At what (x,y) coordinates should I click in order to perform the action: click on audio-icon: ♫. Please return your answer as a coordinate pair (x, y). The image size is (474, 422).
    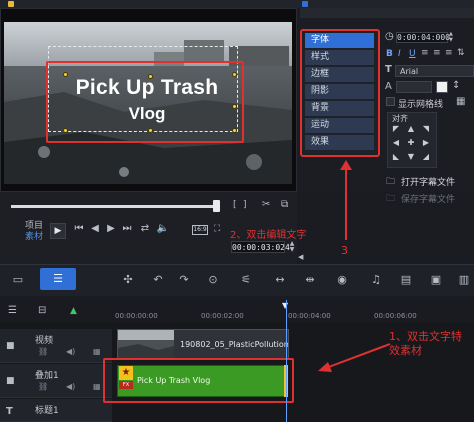
    Looking at the image, I should click on (376, 280).